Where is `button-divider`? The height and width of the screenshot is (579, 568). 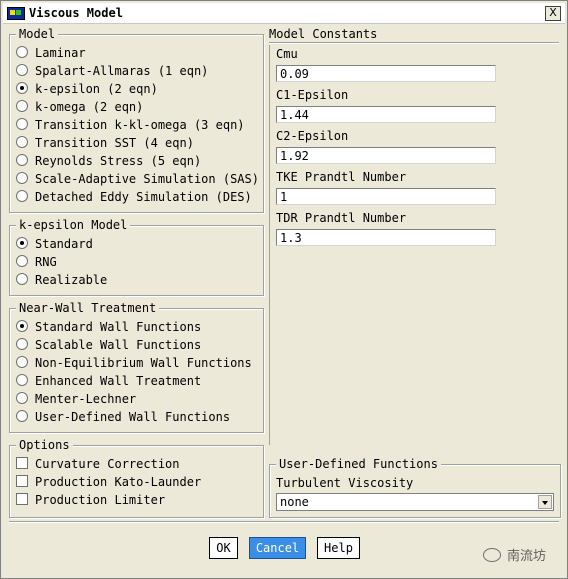
button-divider is located at coordinates (284, 522).